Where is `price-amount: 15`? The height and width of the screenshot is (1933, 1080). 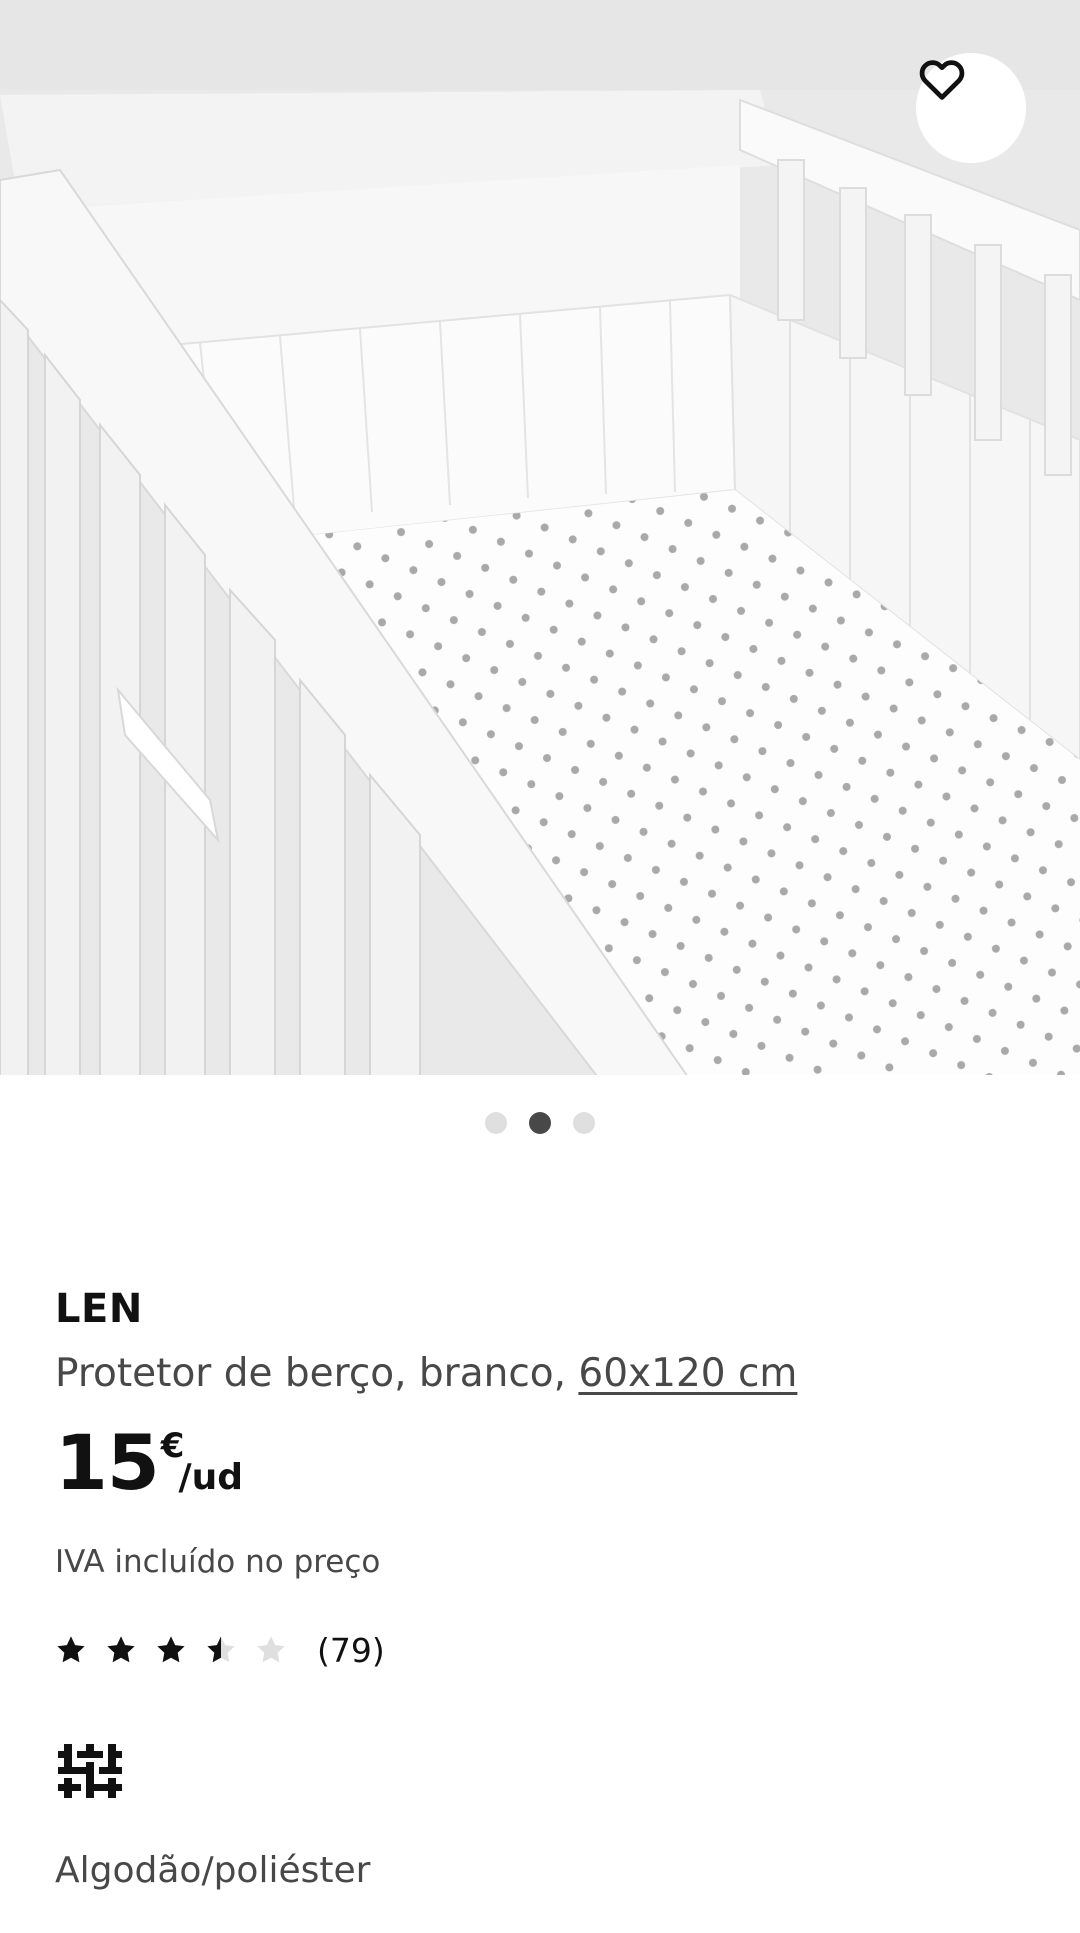
price-amount: 15 is located at coordinates (107, 1462).